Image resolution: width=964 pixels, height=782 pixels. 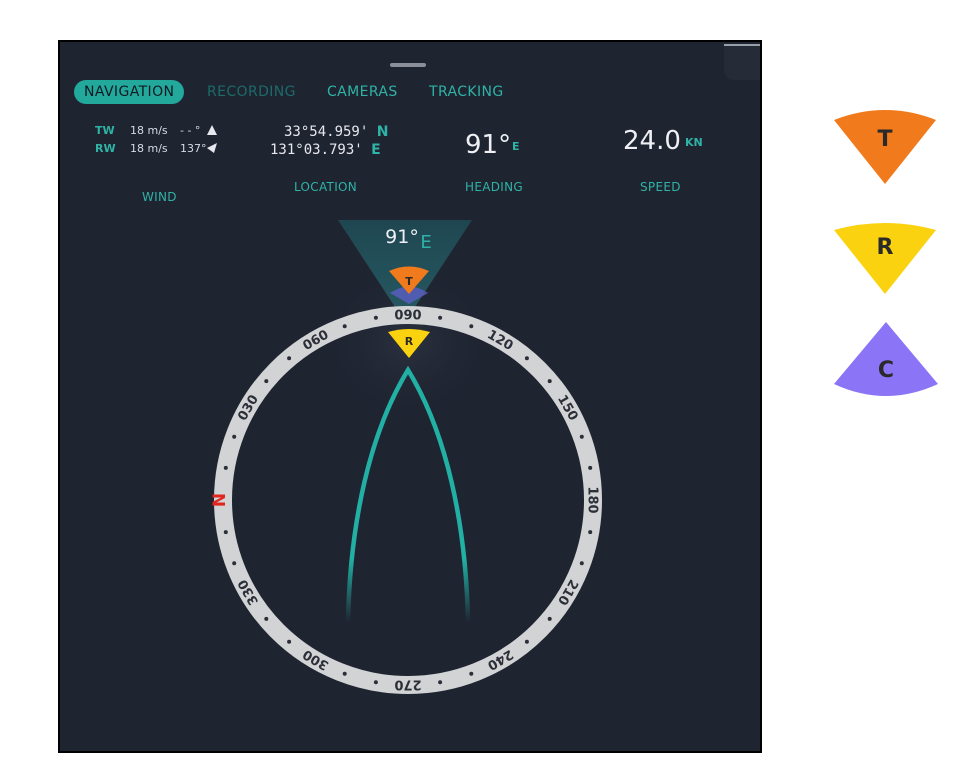 What do you see at coordinates (407, 684) in the screenshot?
I see `ring-label-270: 270` at bounding box center [407, 684].